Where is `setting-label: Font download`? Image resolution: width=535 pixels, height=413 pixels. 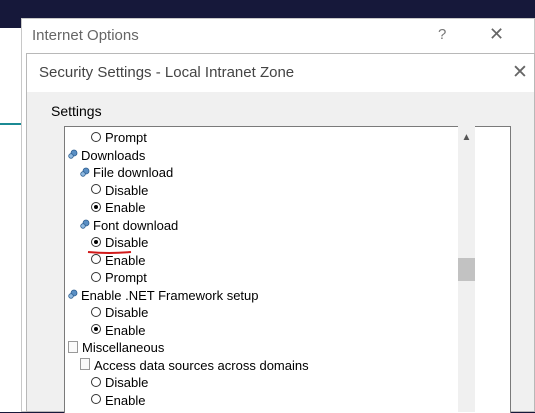
setting-label: Font download is located at coordinates (136, 225).